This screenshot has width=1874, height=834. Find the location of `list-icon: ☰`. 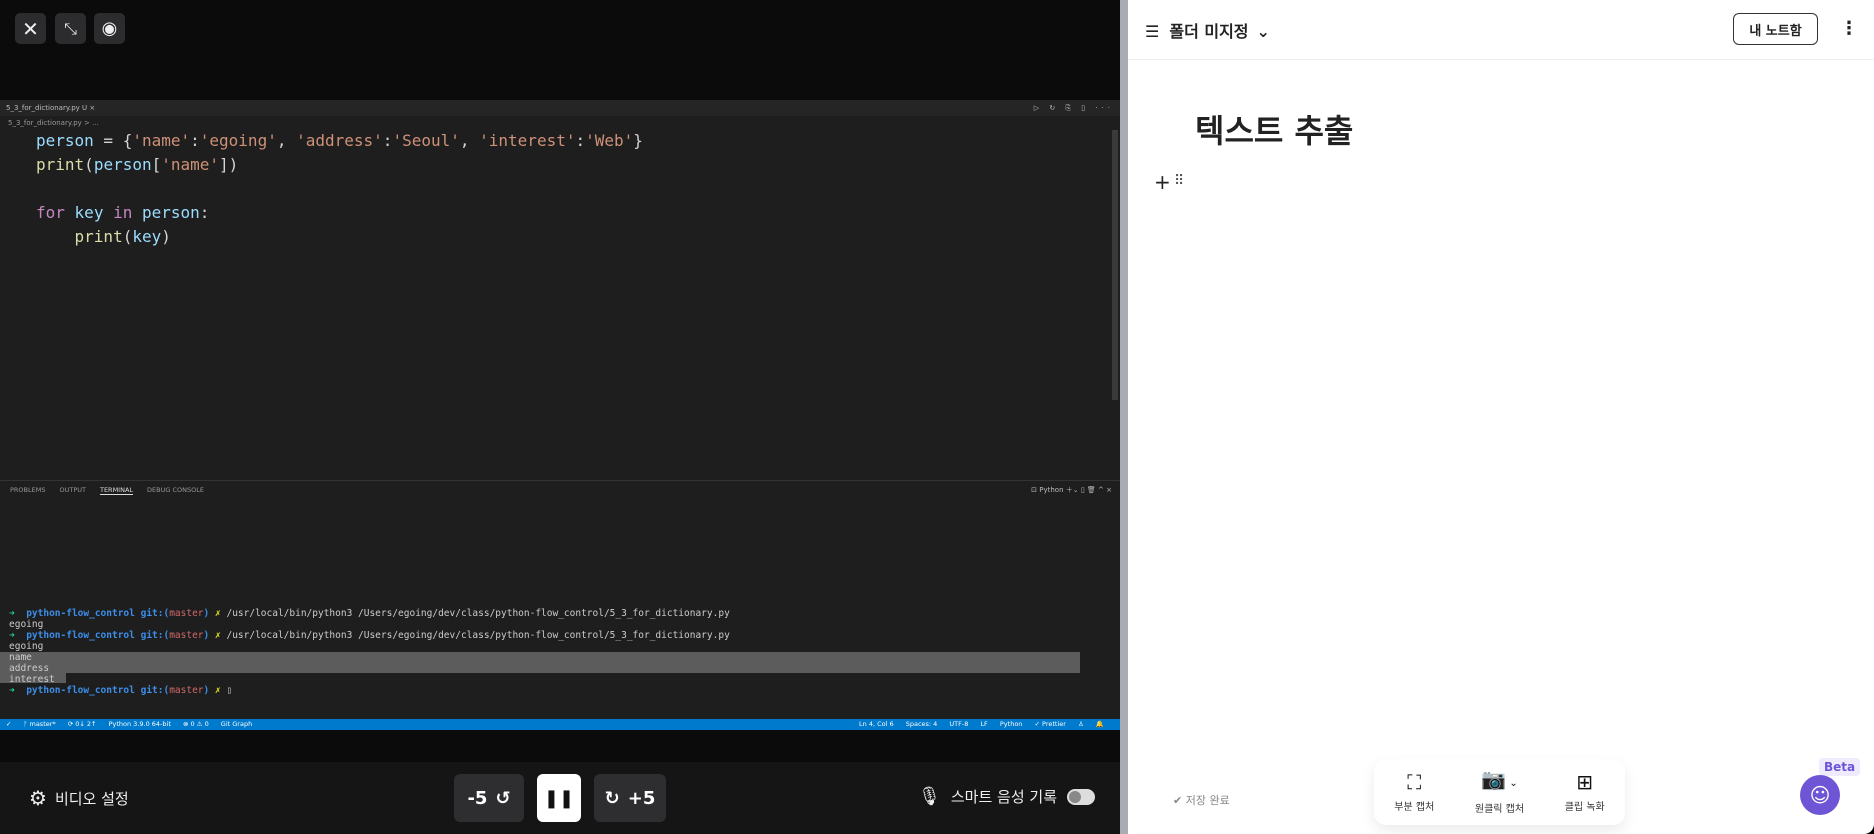

list-icon: ☰ is located at coordinates (1152, 31).